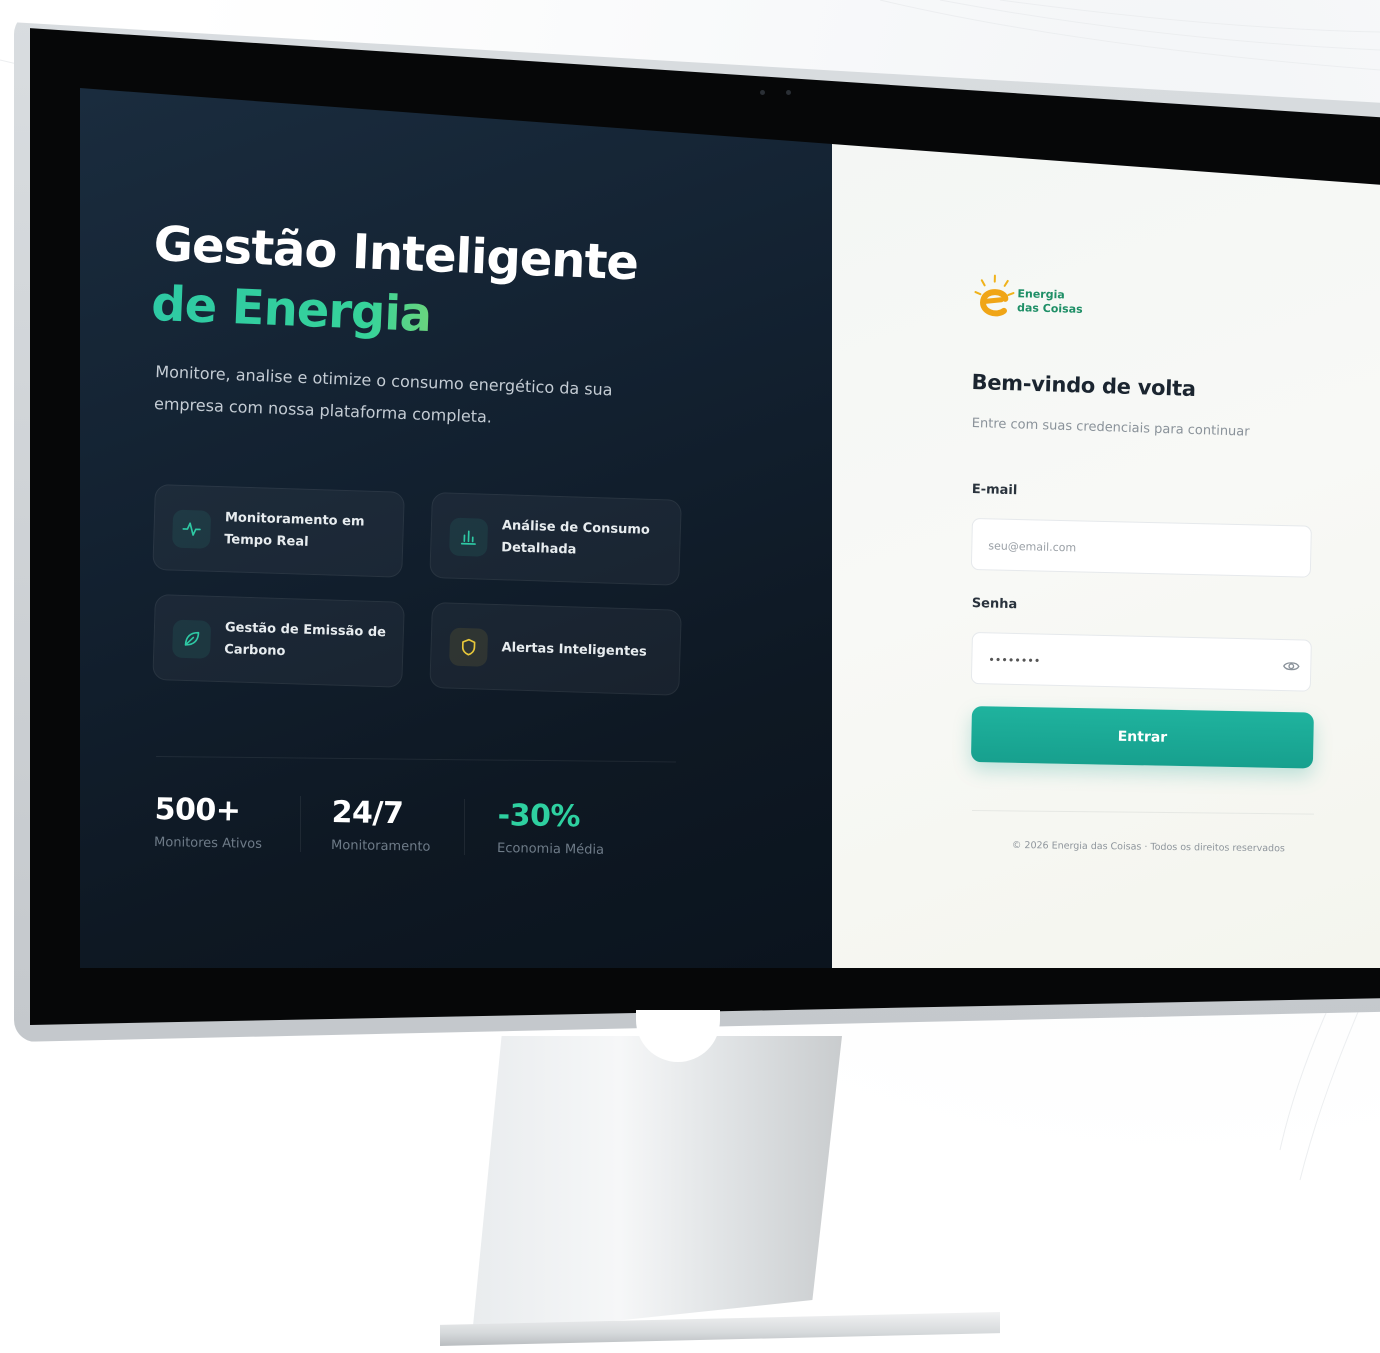 This screenshot has width=1380, height=1353. I want to click on email-label: E-mail, so click(994, 490).